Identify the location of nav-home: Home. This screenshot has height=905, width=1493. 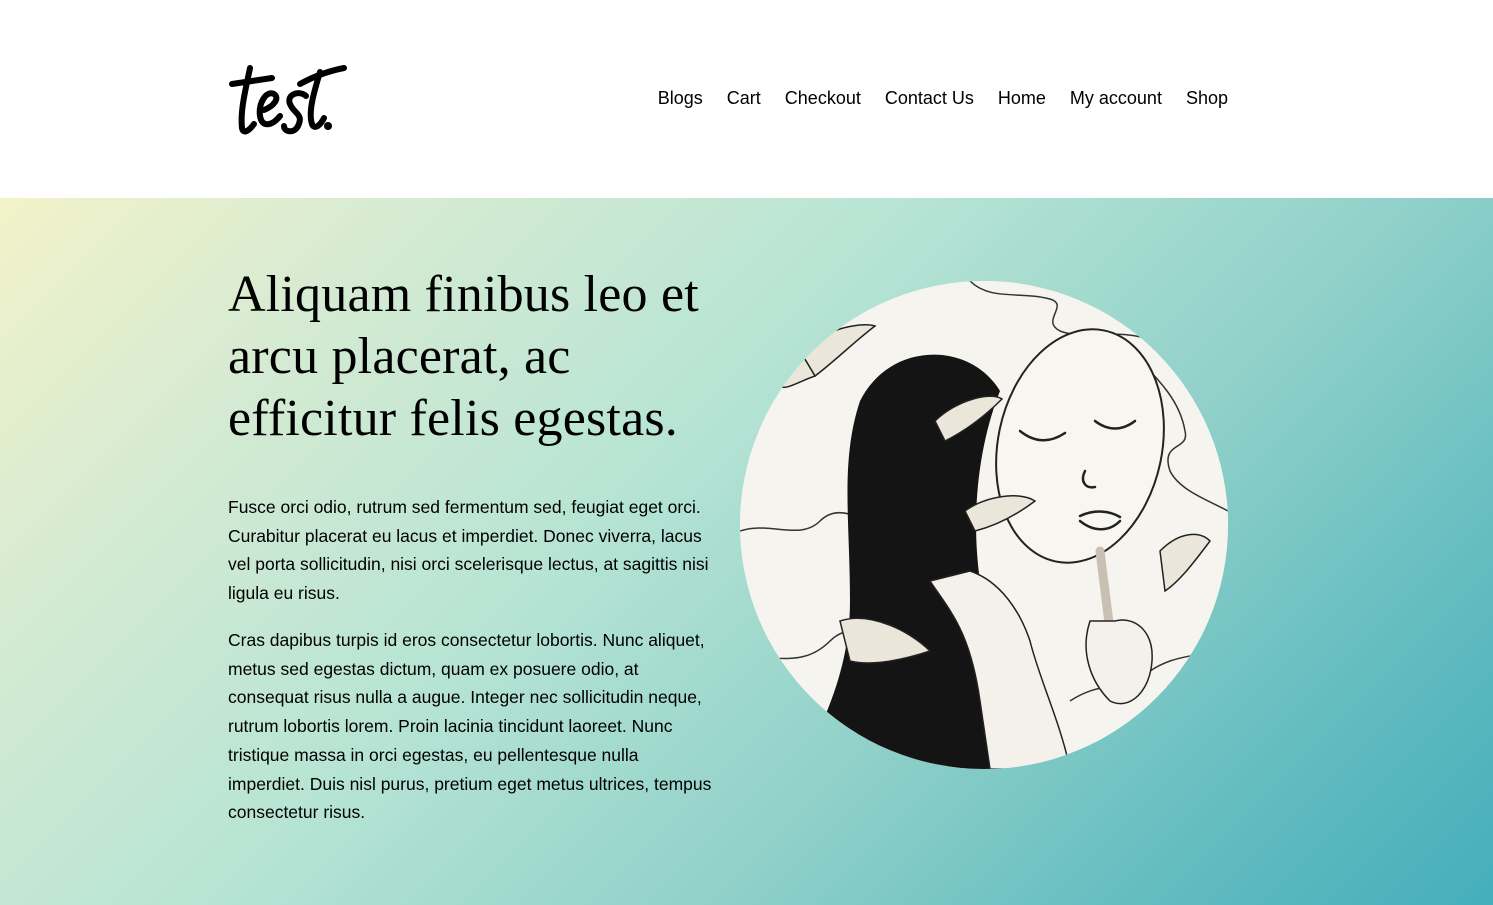
(1022, 98).